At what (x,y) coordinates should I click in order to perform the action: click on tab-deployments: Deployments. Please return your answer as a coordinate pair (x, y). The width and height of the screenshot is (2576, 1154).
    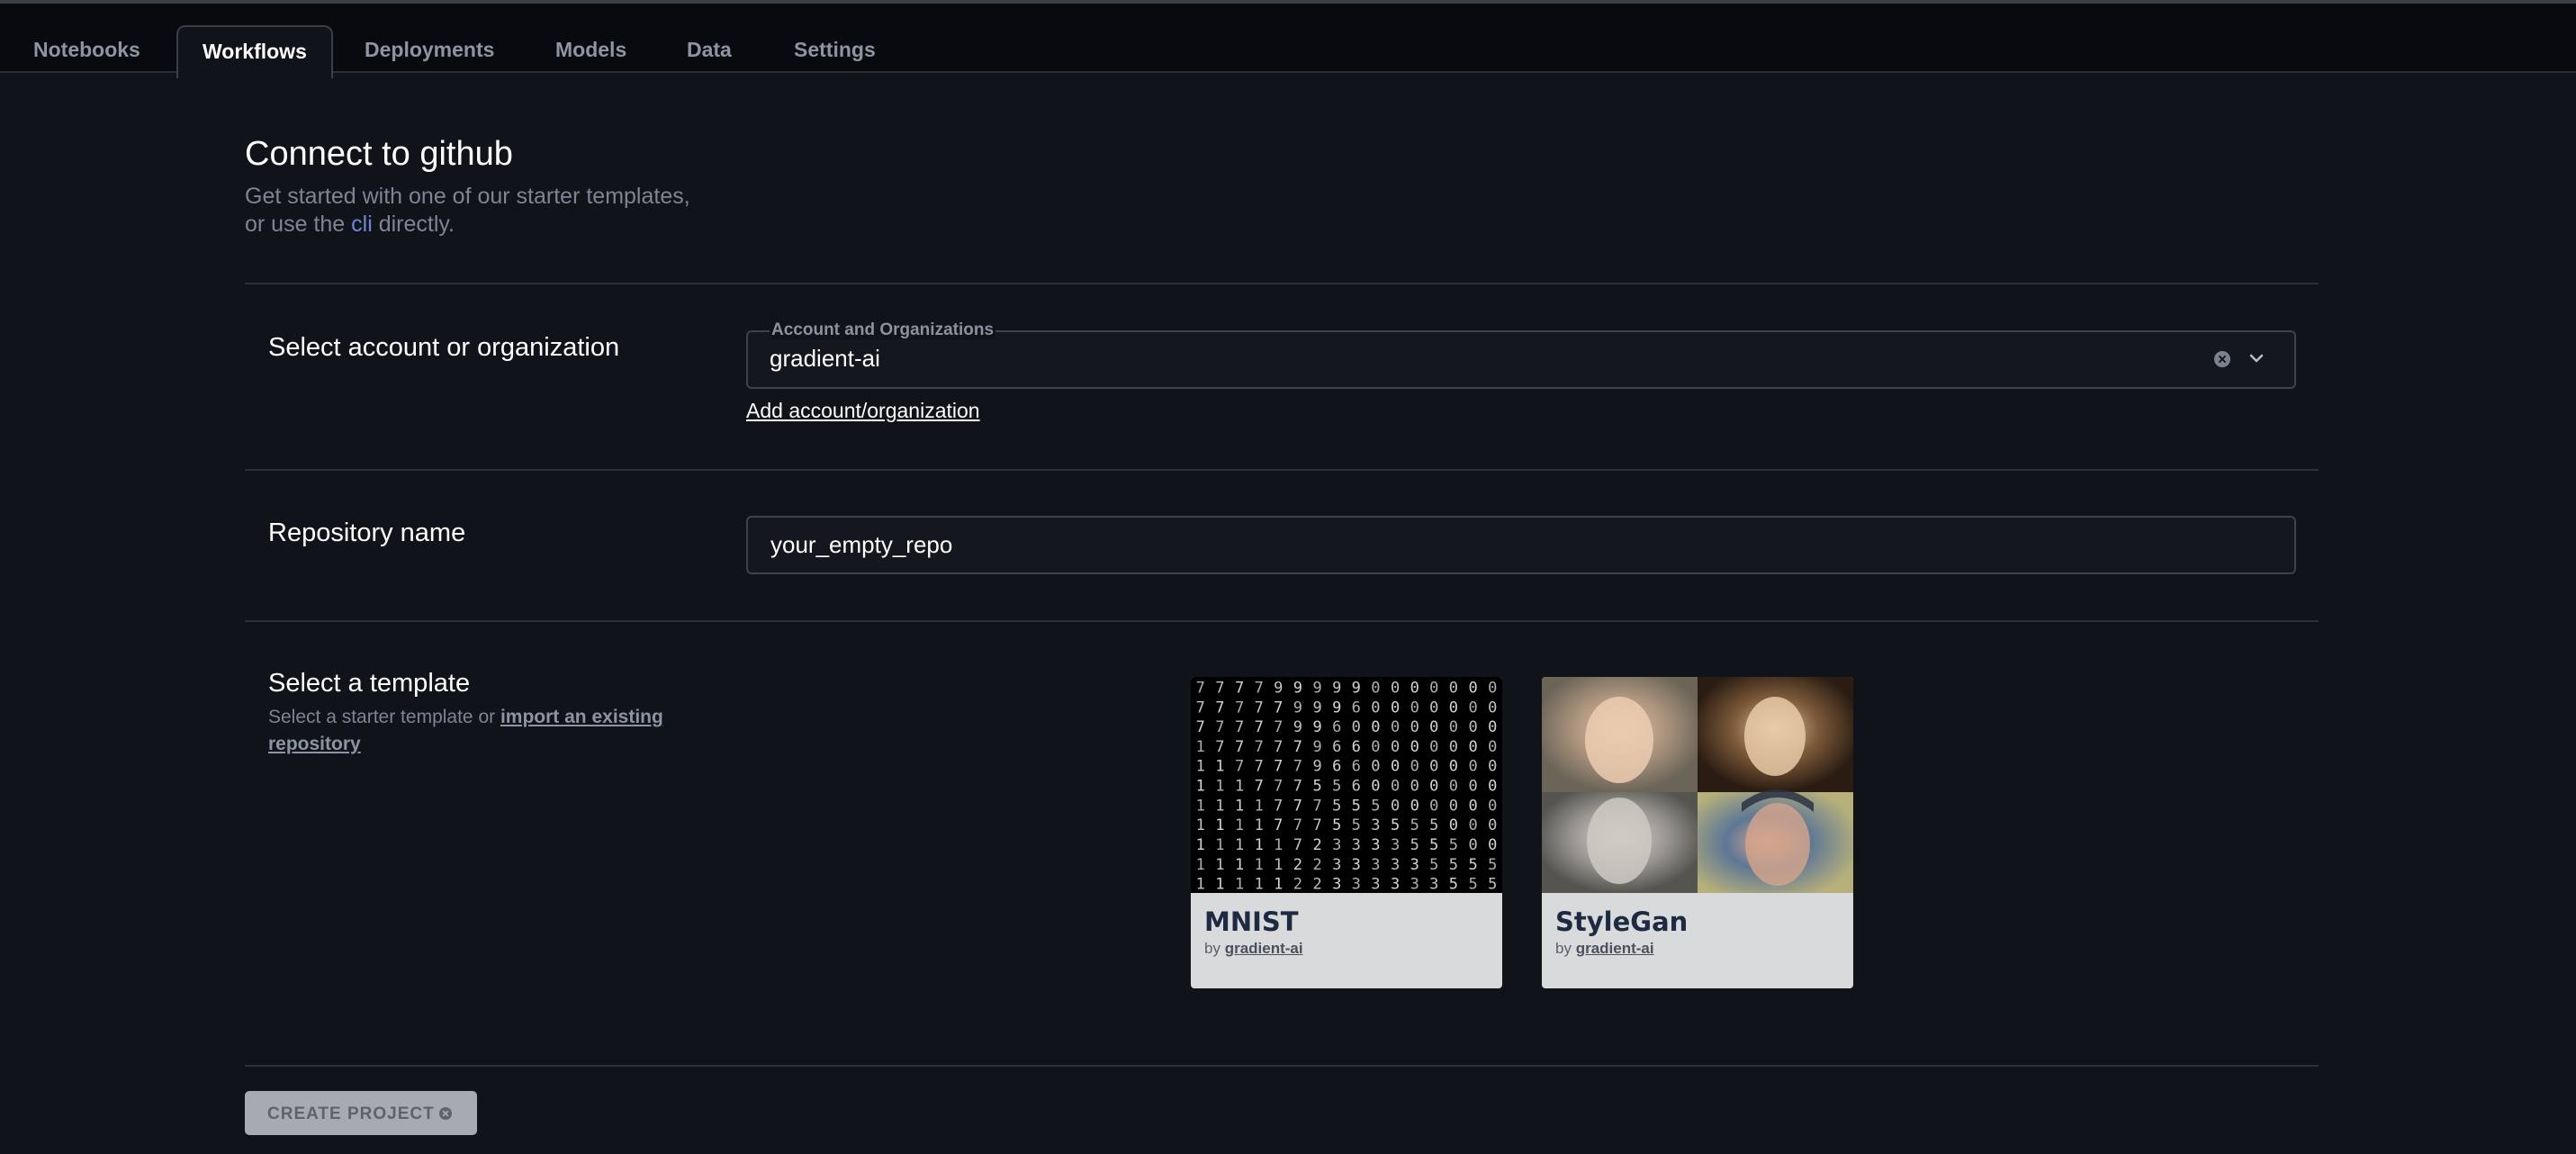
    Looking at the image, I should click on (429, 51).